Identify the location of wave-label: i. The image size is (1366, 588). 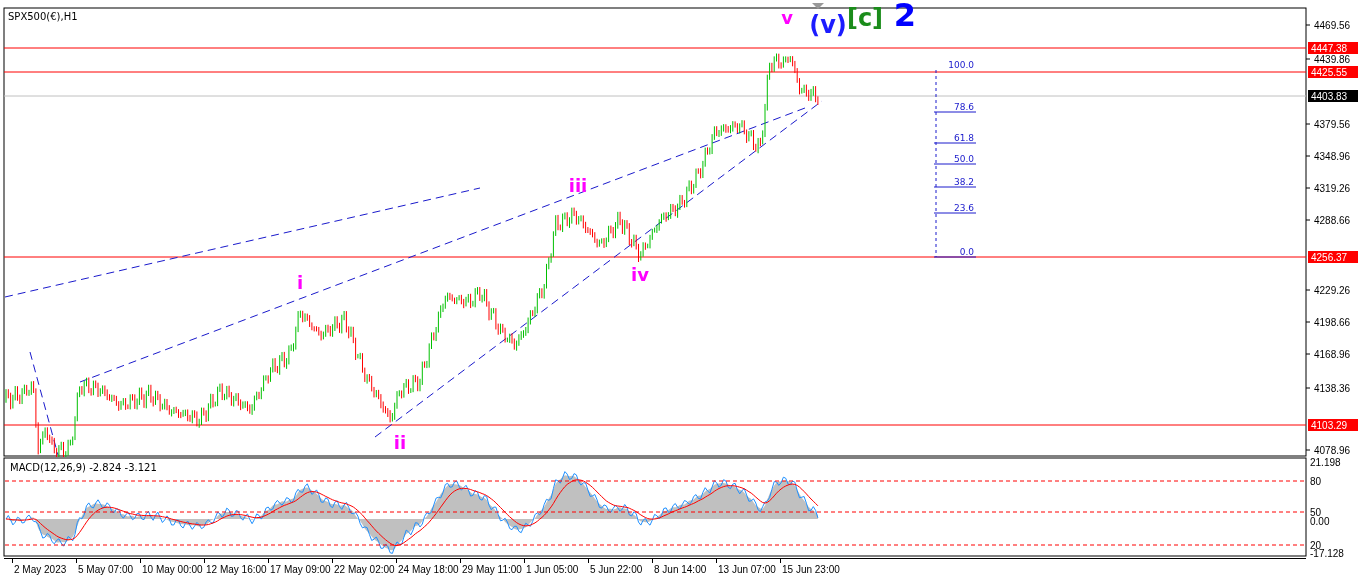
(300, 282).